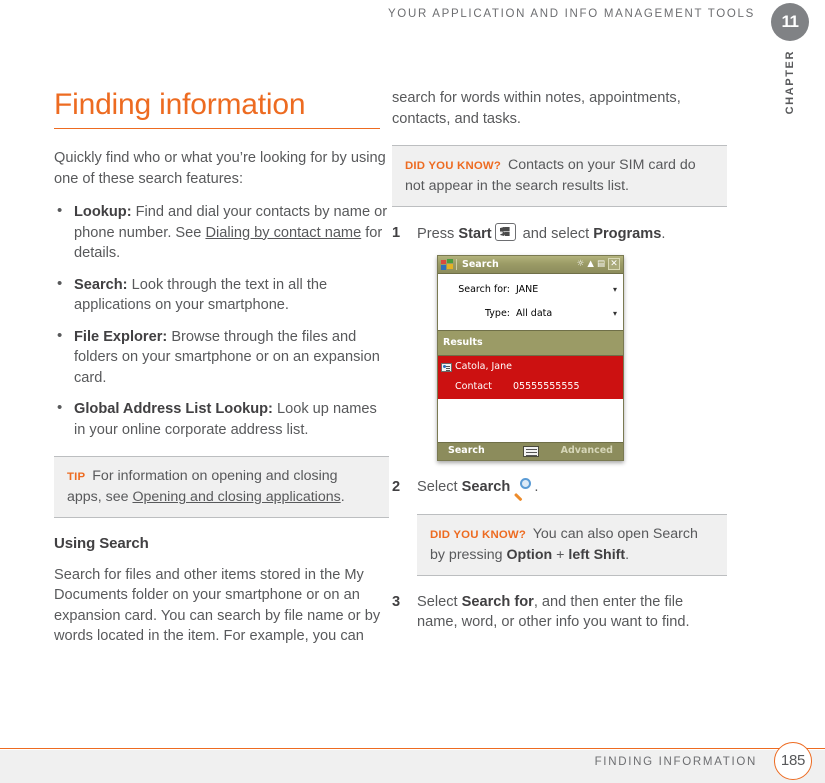 Image resolution: width=825 pixels, height=783 pixels. Describe the element at coordinates (790, 82) in the screenshot. I see `chapter-label: CHAPTER` at that location.